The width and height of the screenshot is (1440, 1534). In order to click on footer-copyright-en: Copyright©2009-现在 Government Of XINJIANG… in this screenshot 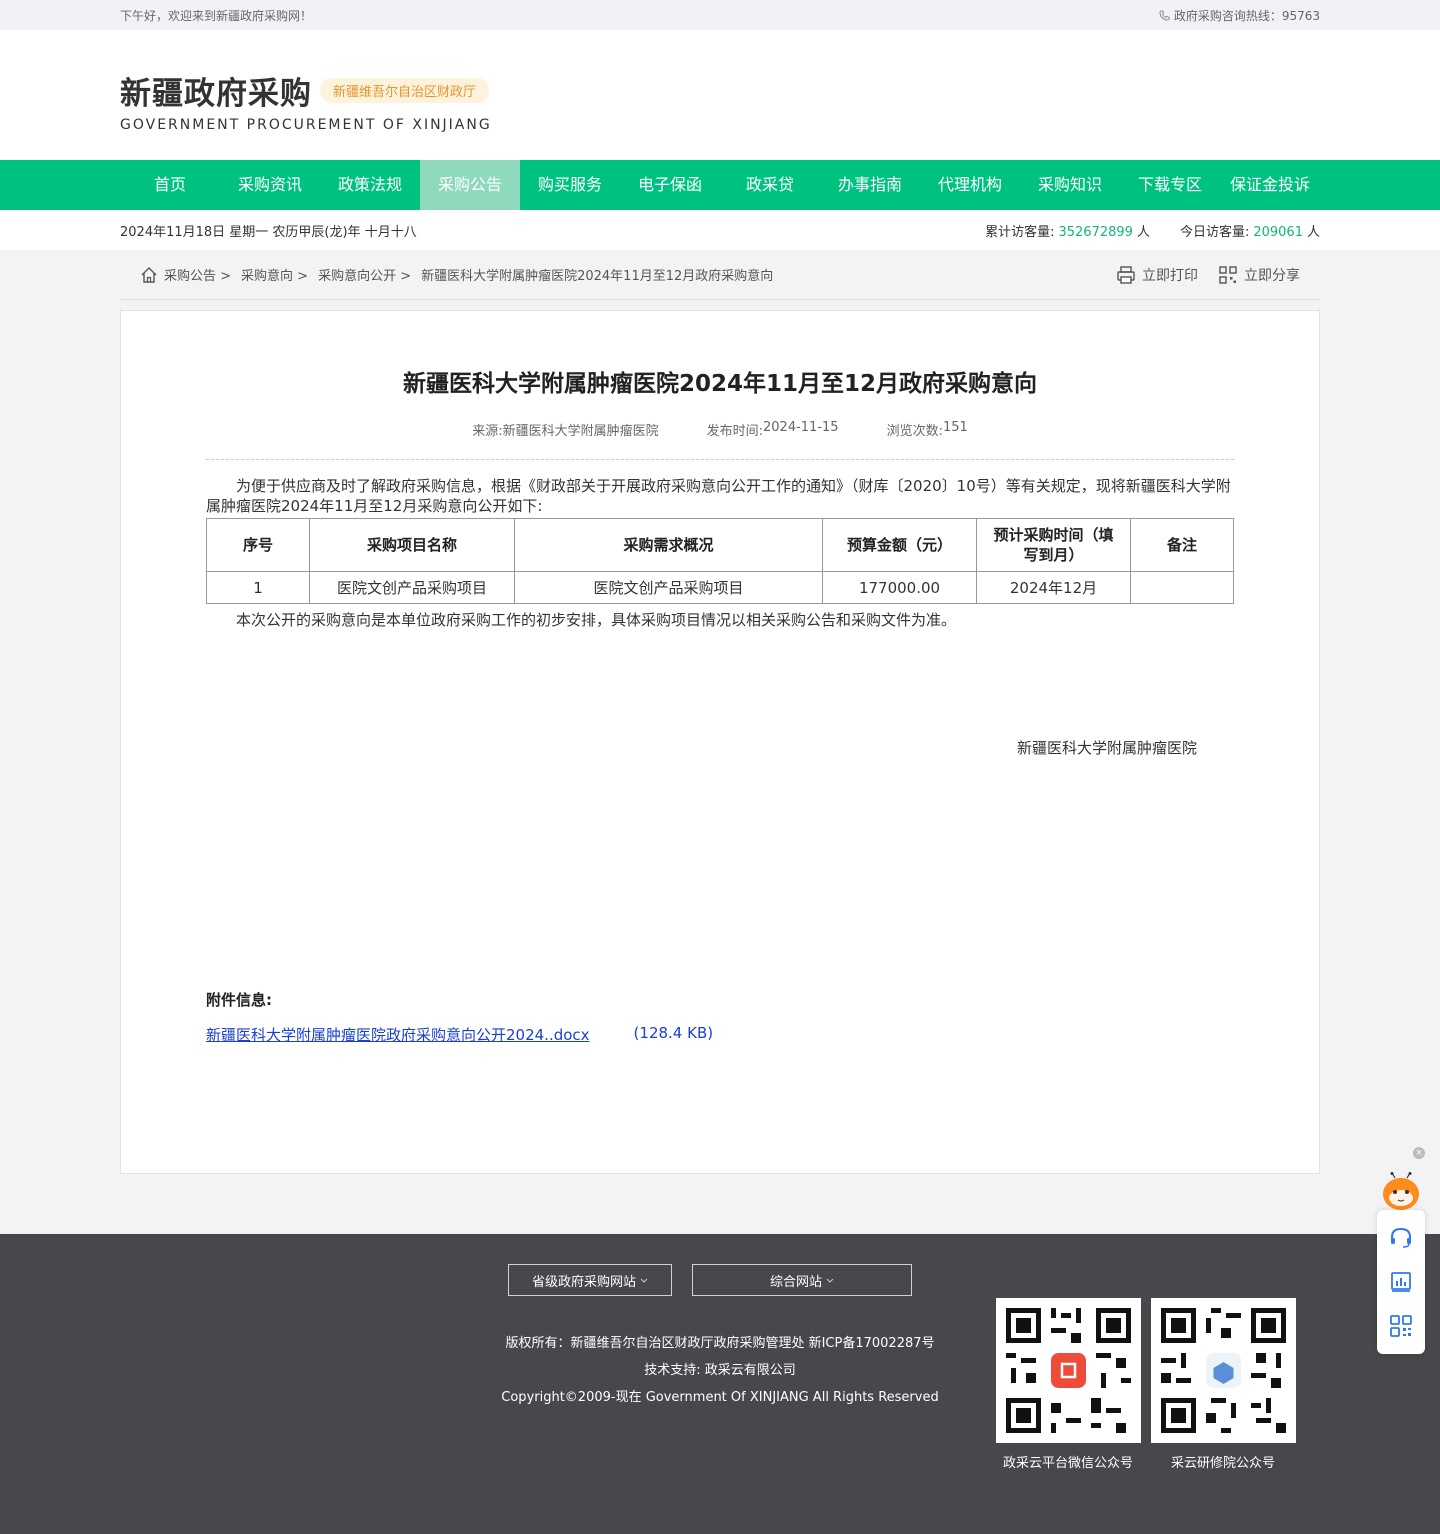, I will do `click(720, 1397)`.